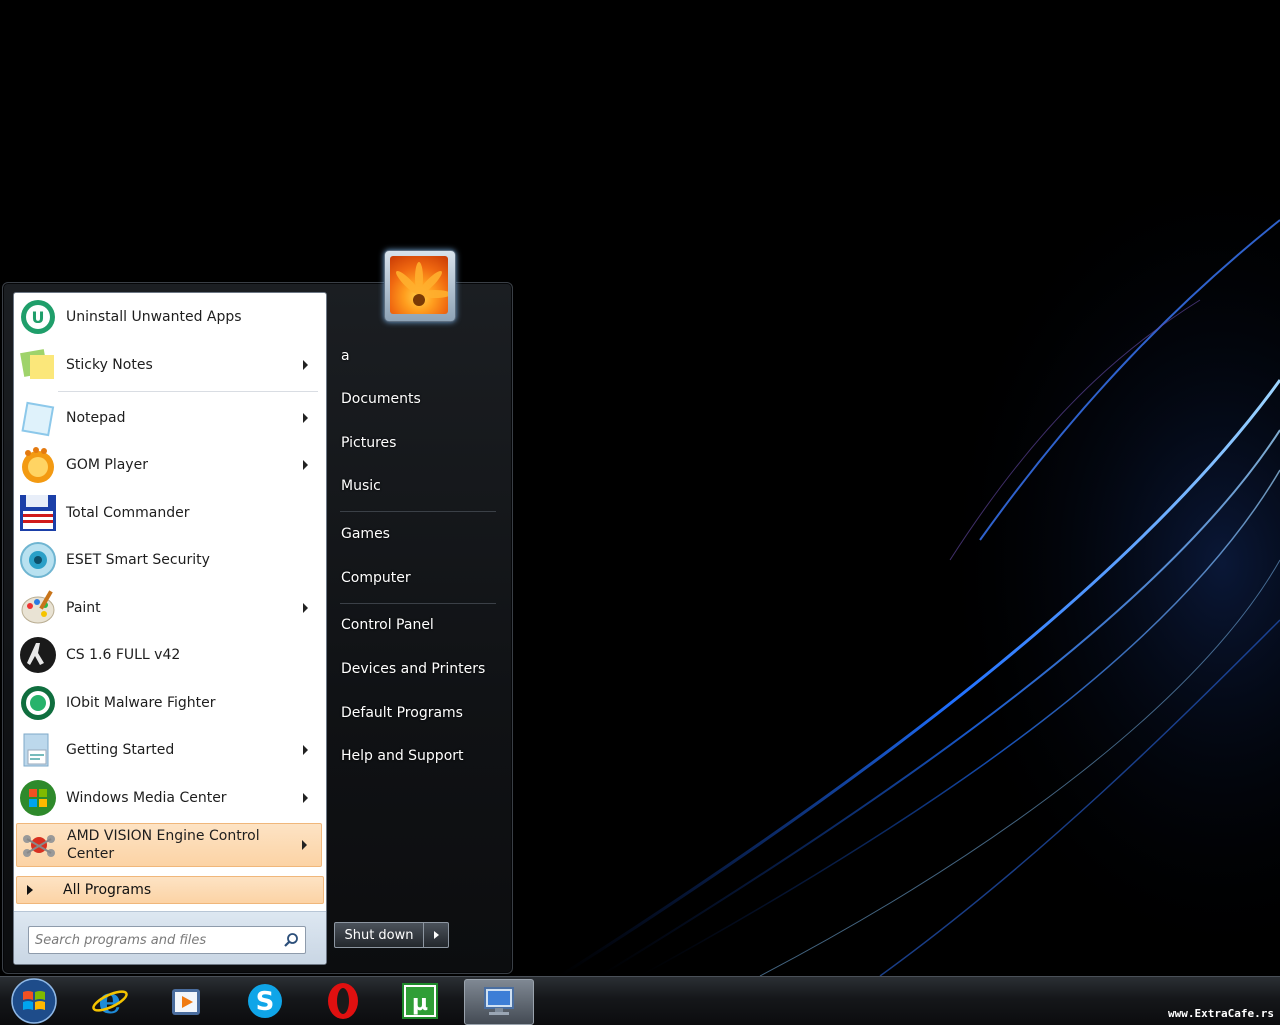 This screenshot has height=1025, width=1280. I want to click on control-panel-link: Control Panel, so click(387, 625).